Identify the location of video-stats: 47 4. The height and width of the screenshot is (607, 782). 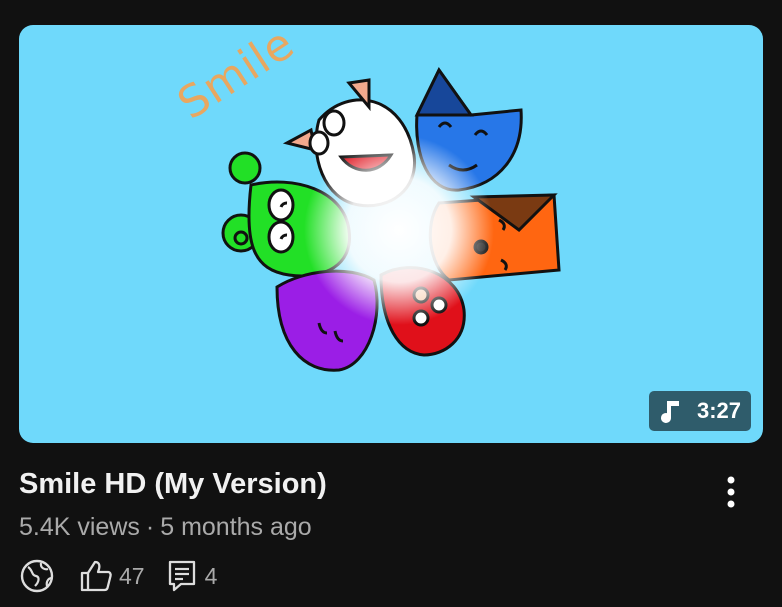
(118, 576).